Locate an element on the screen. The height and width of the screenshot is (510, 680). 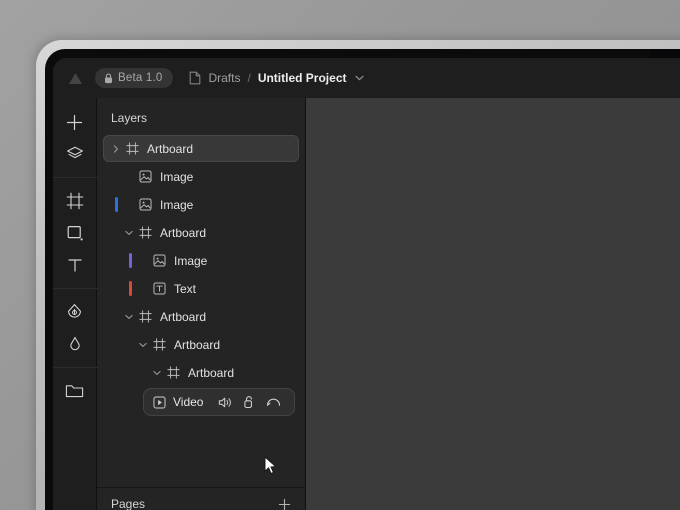
loop-icon is located at coordinates (273, 402).